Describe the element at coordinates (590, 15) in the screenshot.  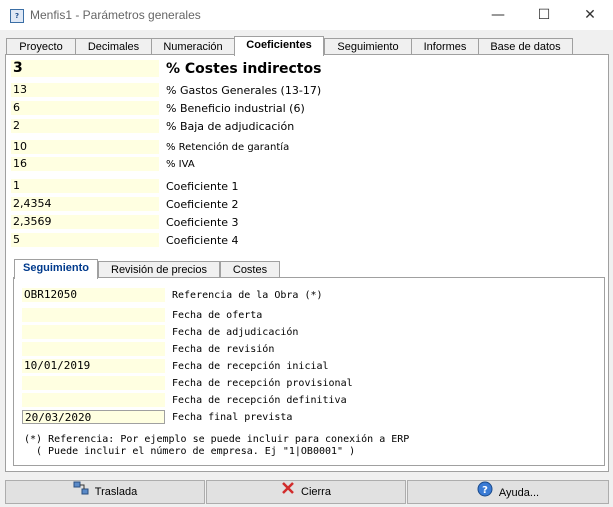
I see `close-button: ✕` at that location.